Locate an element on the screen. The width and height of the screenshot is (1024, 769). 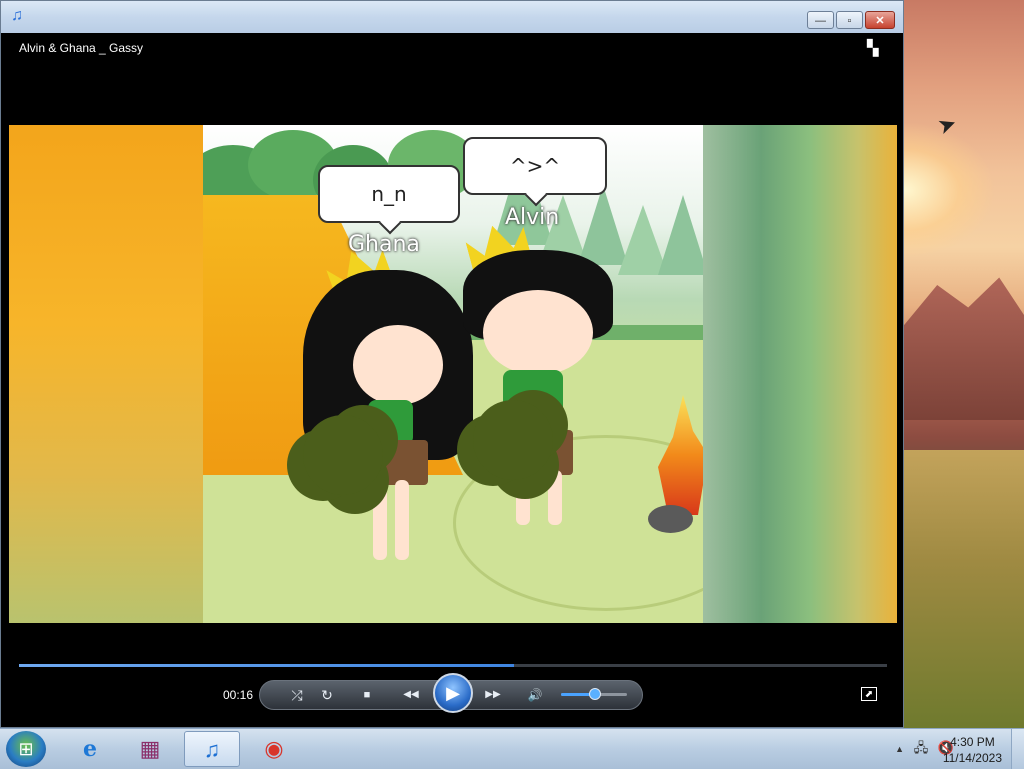
seek-bar is located at coordinates (453, 665).